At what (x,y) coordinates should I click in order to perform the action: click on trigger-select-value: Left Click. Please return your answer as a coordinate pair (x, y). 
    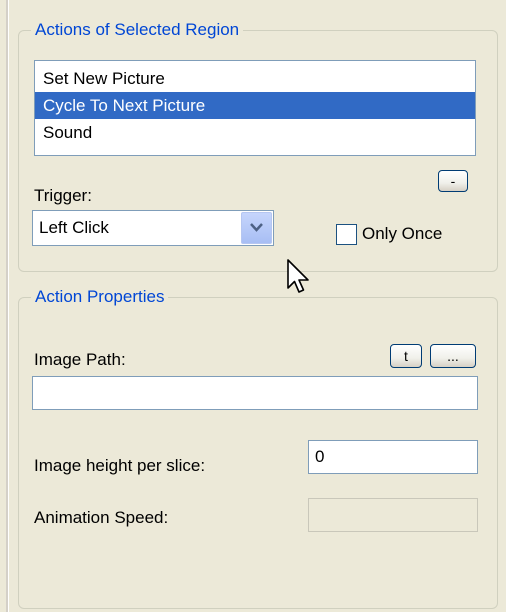
    Looking at the image, I should click on (74, 227).